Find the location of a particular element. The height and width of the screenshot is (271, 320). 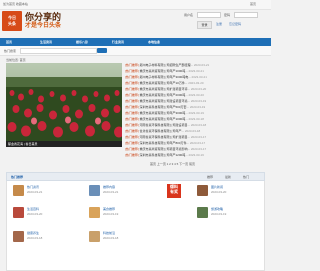

item-date: 2023-03-20 is located at coordinates (35, 214).